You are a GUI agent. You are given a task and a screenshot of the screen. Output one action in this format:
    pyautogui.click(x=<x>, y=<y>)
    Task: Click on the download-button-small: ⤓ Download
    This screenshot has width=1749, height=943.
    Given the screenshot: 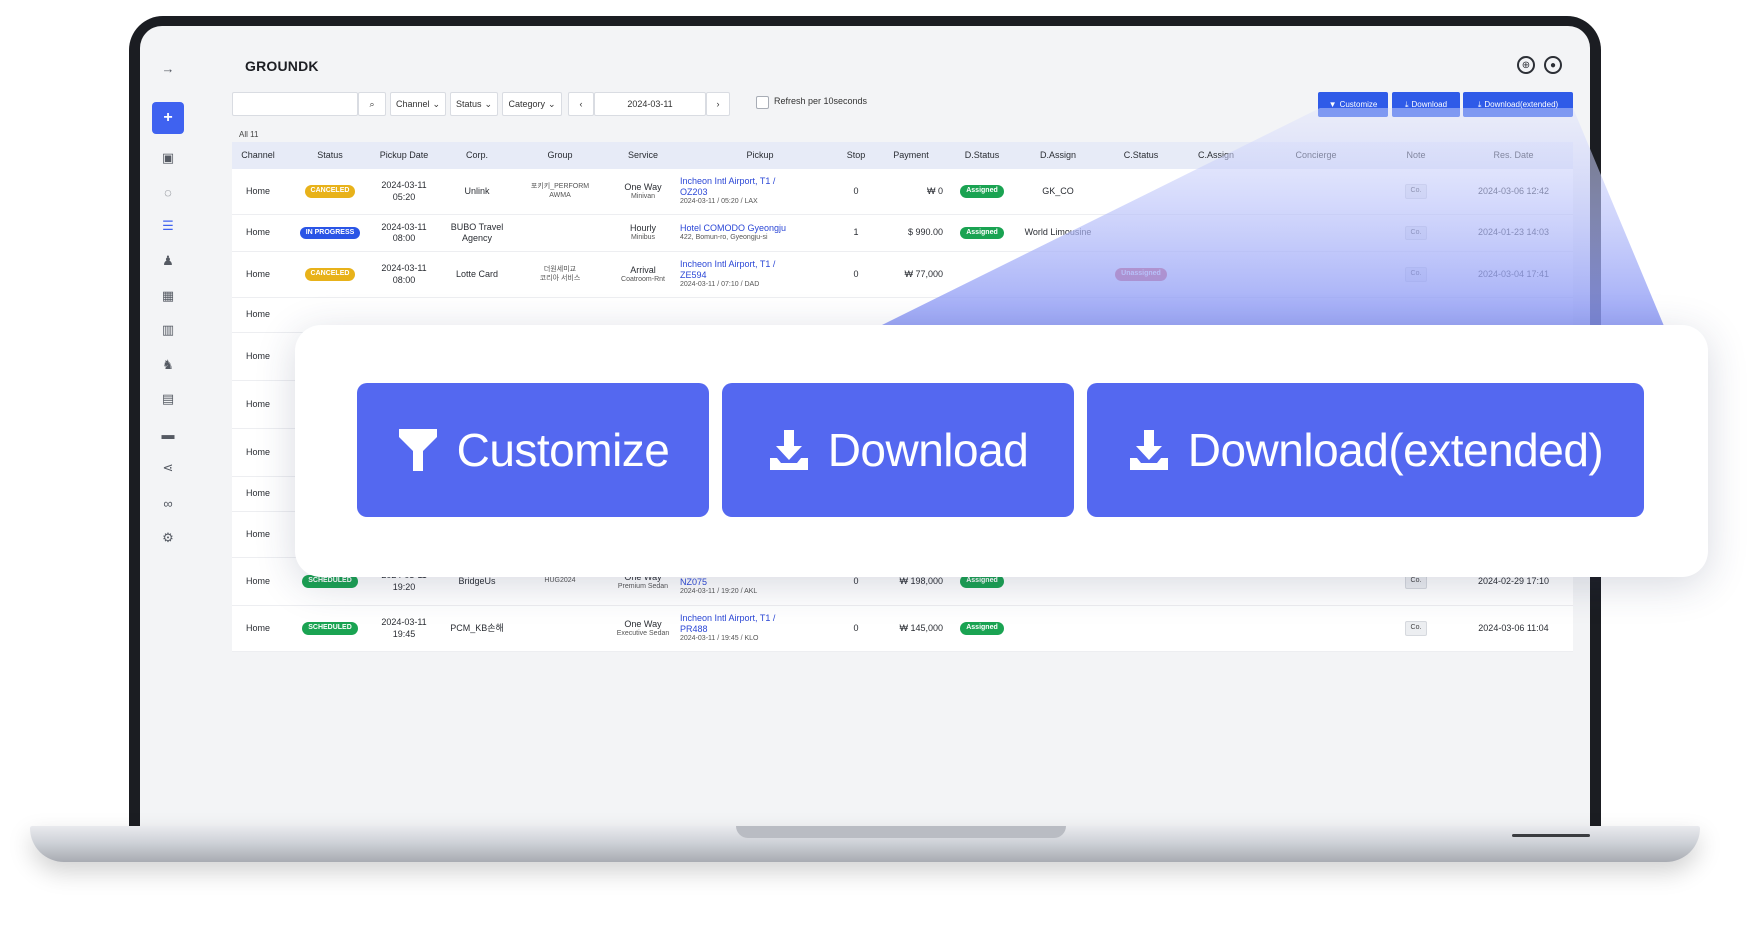 What is the action you would take?
    pyautogui.click(x=1426, y=104)
    